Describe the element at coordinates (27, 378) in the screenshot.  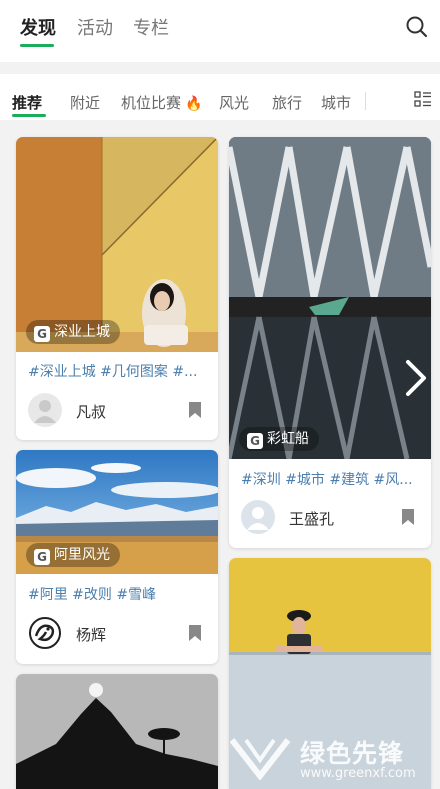
I see `chevron-left-icon` at that location.